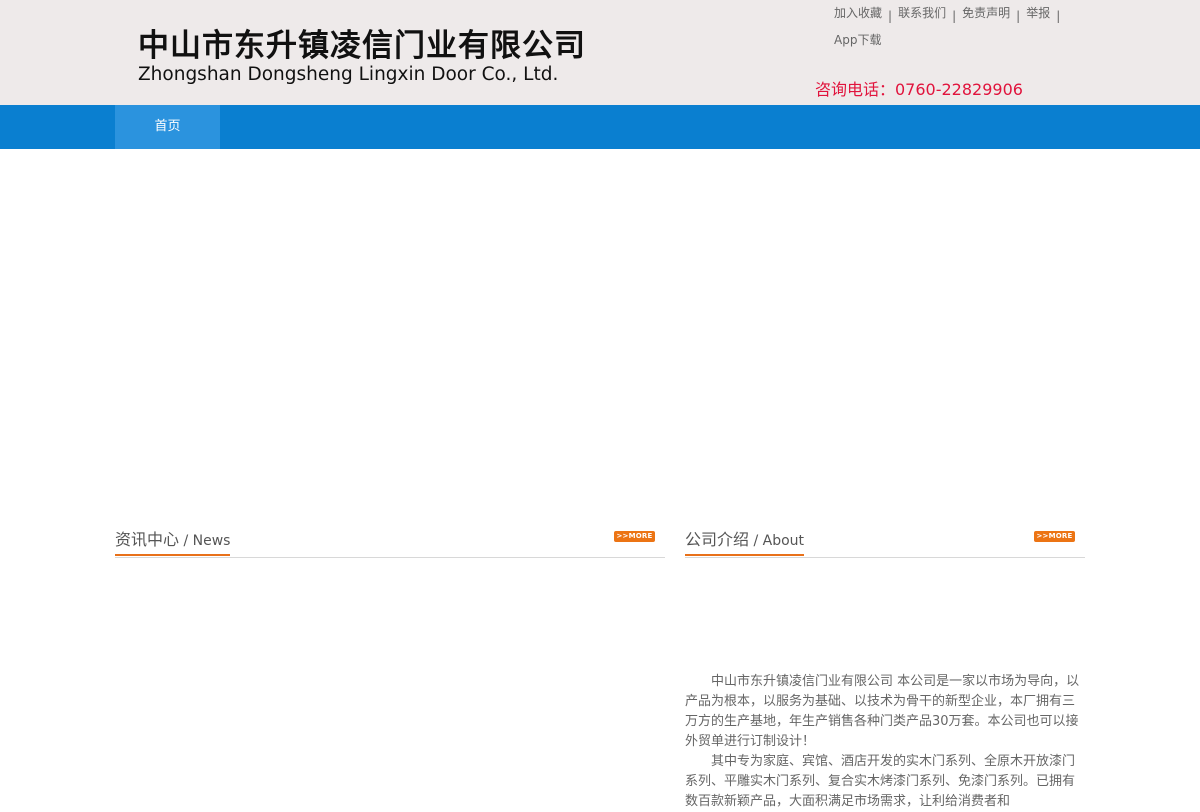 The image size is (1200, 812). I want to click on about-section-title: 公司介绍 / About, so click(745, 541).